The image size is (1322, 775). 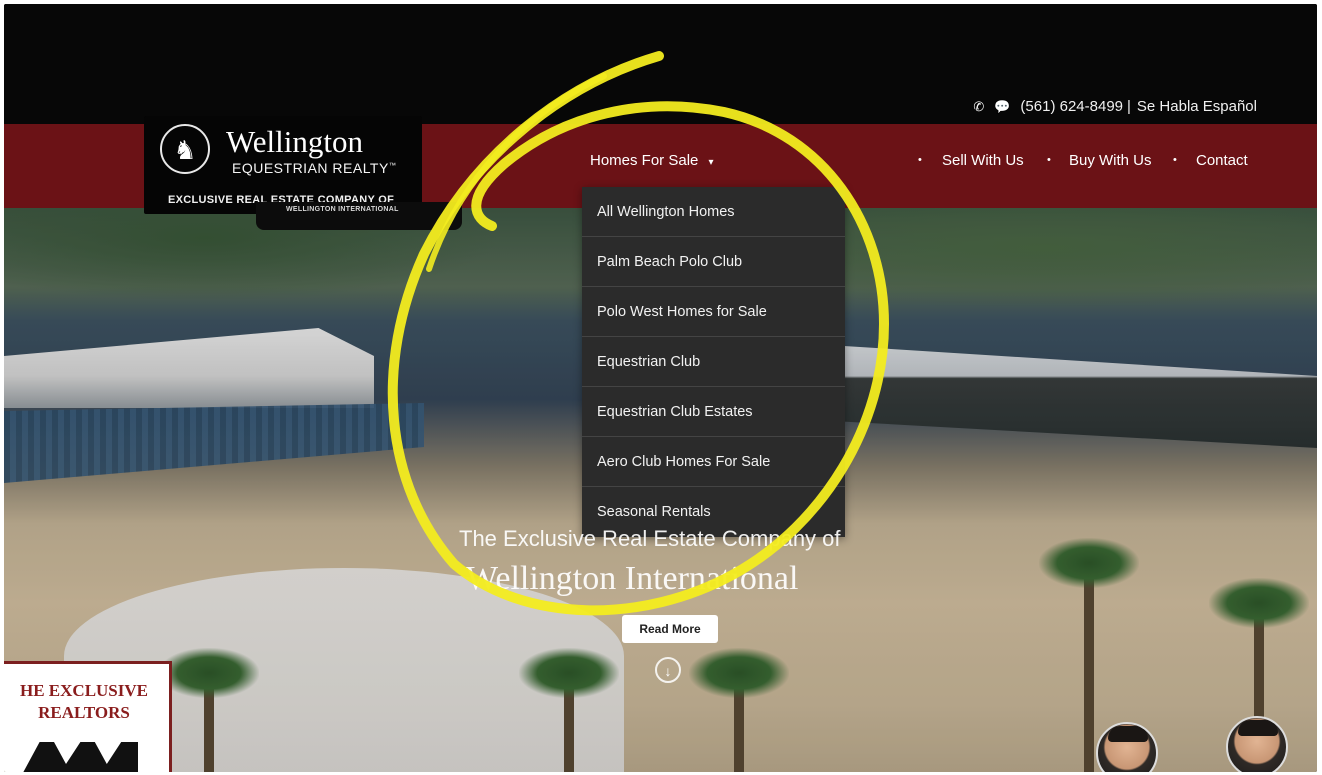 What do you see at coordinates (713, 312) in the screenshot?
I see `dropdown-item-polo-west-homes: Polo West Homes for Sale` at bounding box center [713, 312].